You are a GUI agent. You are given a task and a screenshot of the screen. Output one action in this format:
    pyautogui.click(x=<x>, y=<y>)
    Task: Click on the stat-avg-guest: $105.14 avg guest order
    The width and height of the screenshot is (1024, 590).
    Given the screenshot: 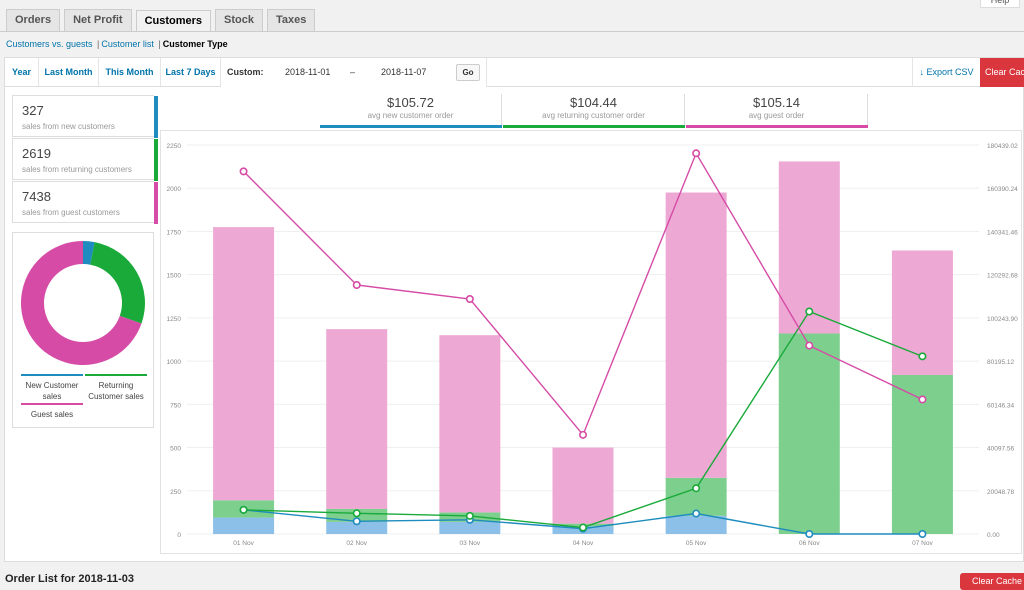 What is the action you would take?
    pyautogui.click(x=777, y=111)
    